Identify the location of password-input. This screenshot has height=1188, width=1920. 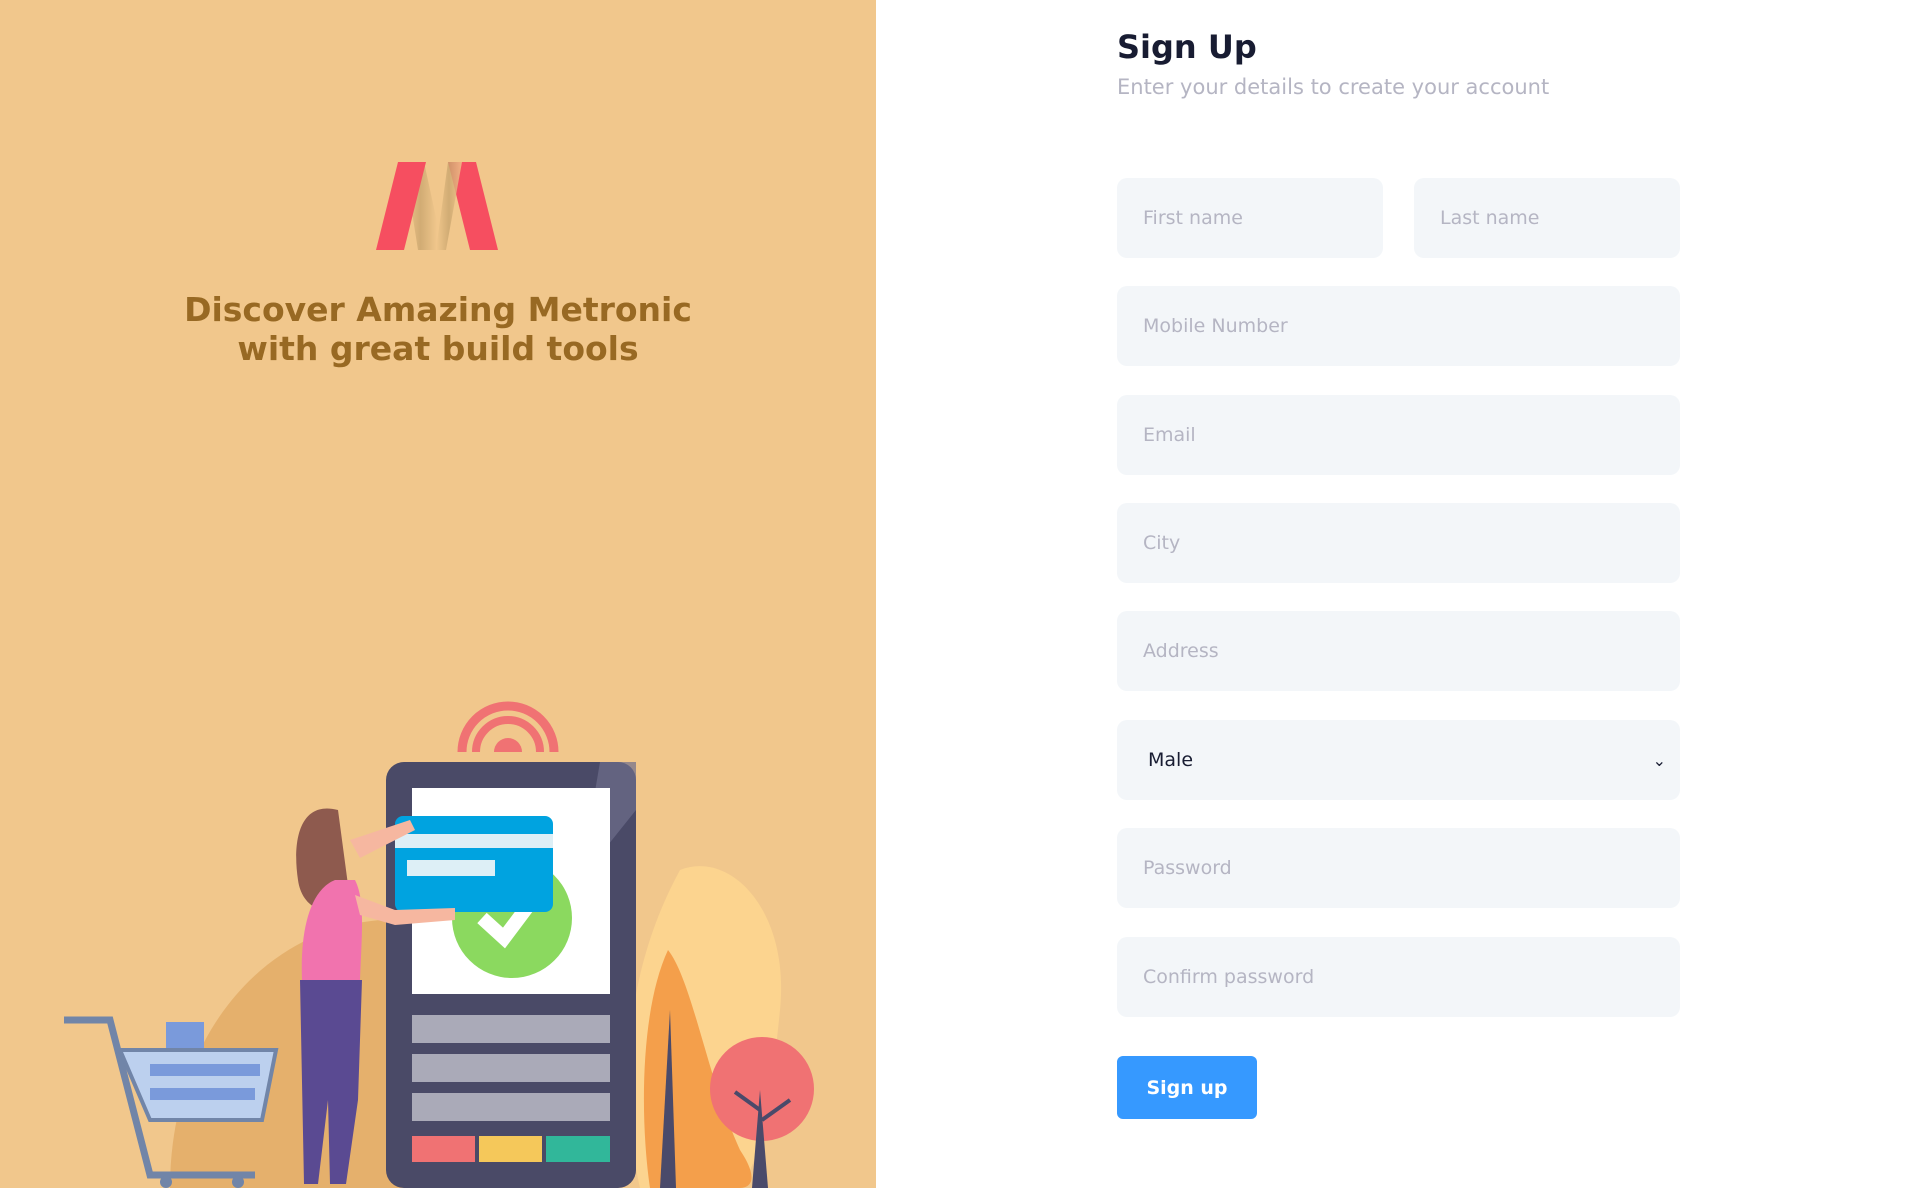
(1398, 868).